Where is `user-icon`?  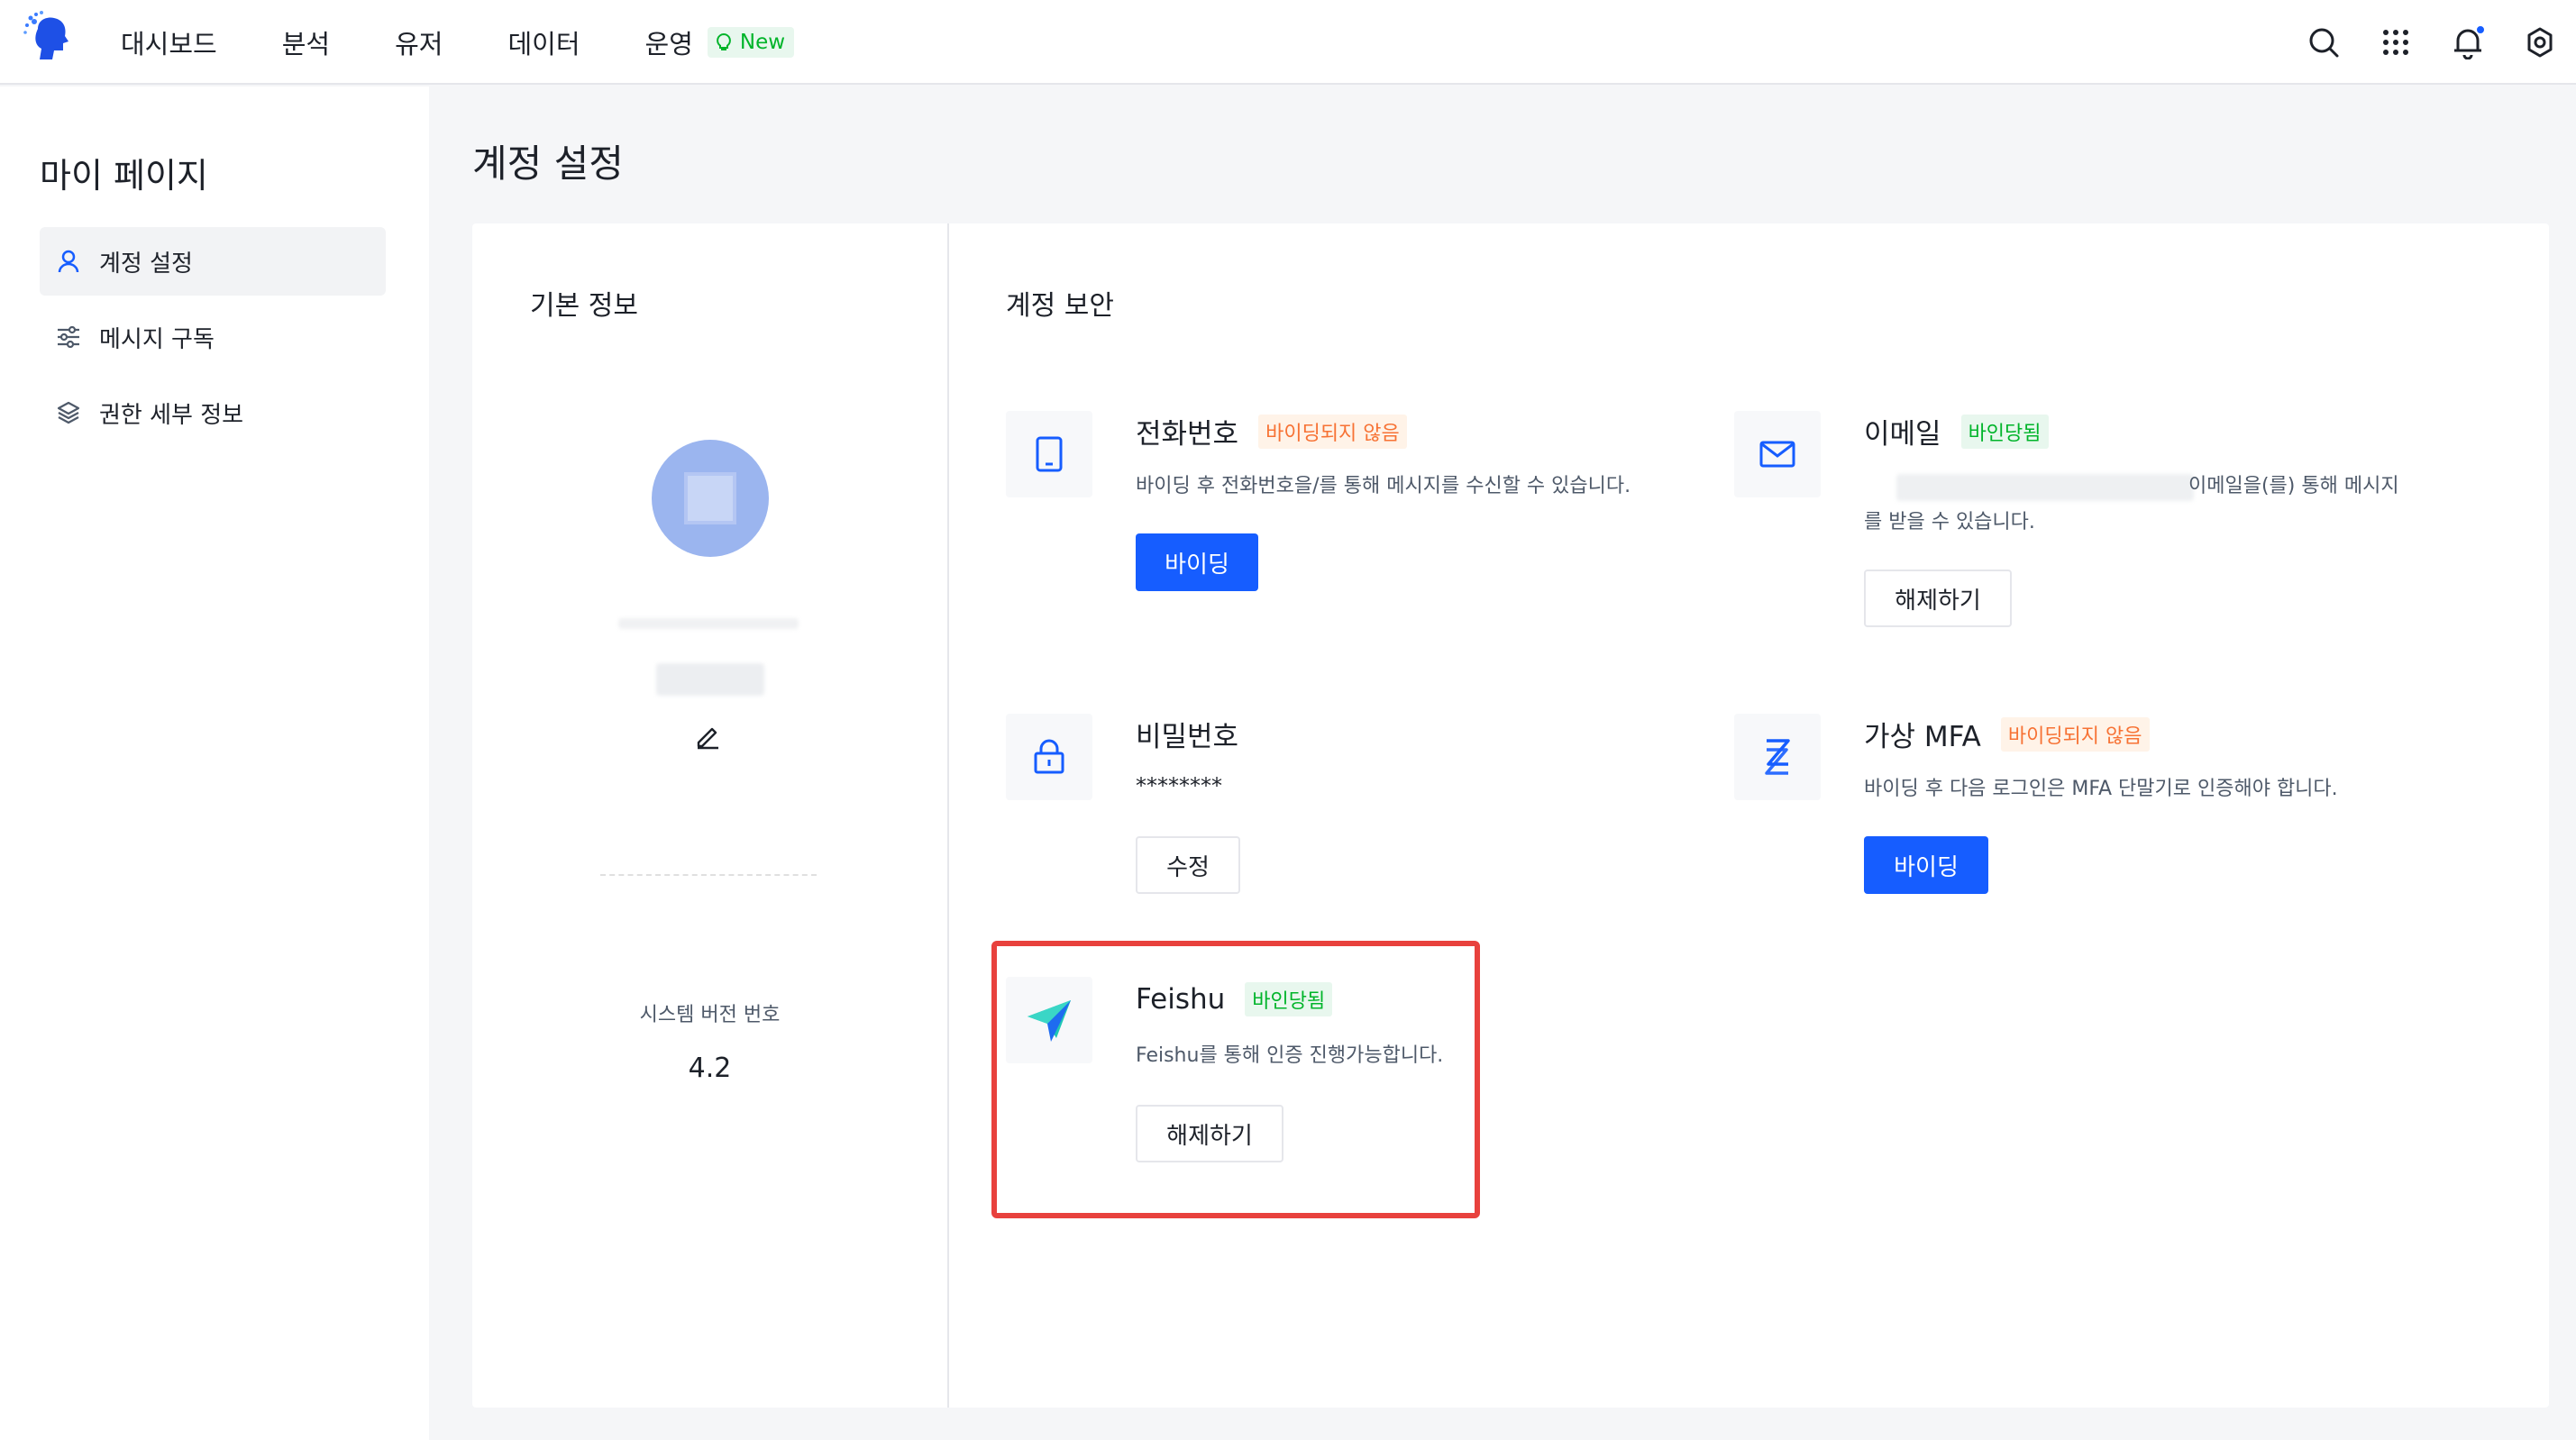 user-icon is located at coordinates (68, 261).